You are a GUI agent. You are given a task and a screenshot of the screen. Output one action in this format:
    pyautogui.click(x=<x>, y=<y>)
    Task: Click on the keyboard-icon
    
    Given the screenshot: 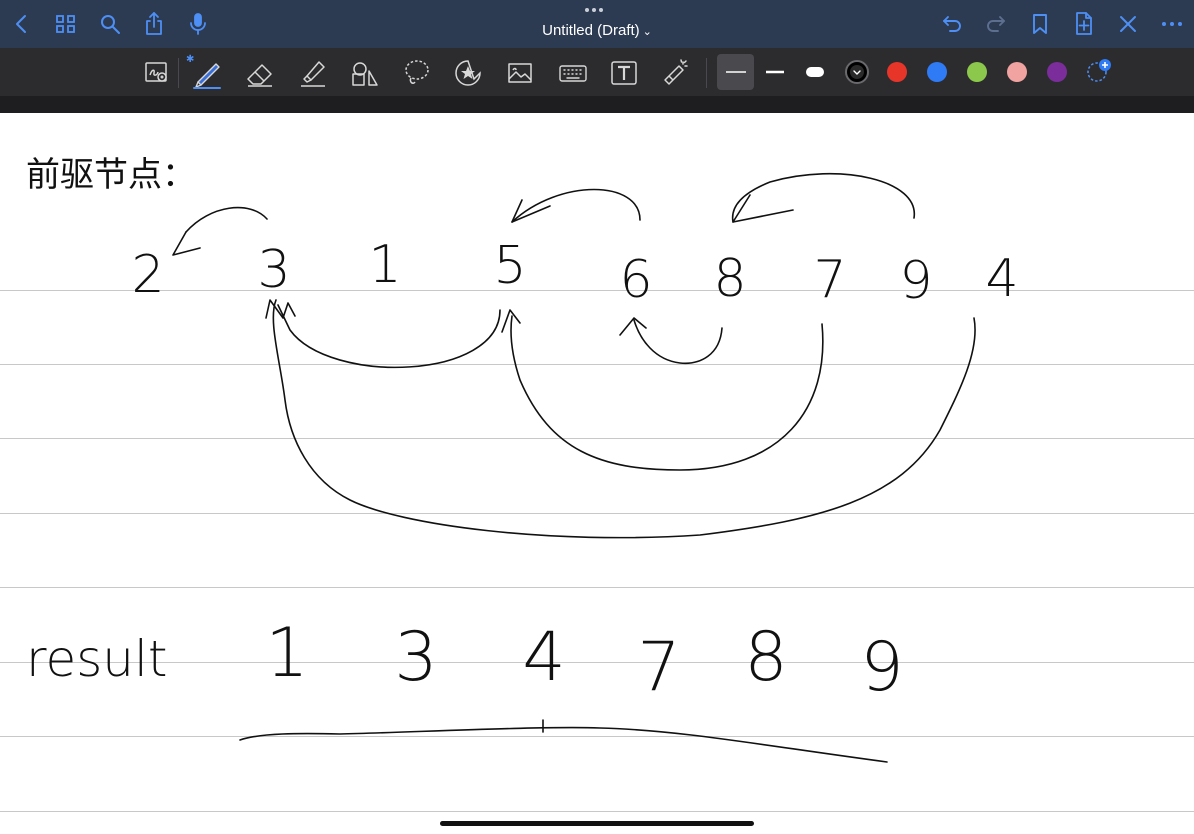 What is the action you would take?
    pyautogui.click(x=573, y=73)
    